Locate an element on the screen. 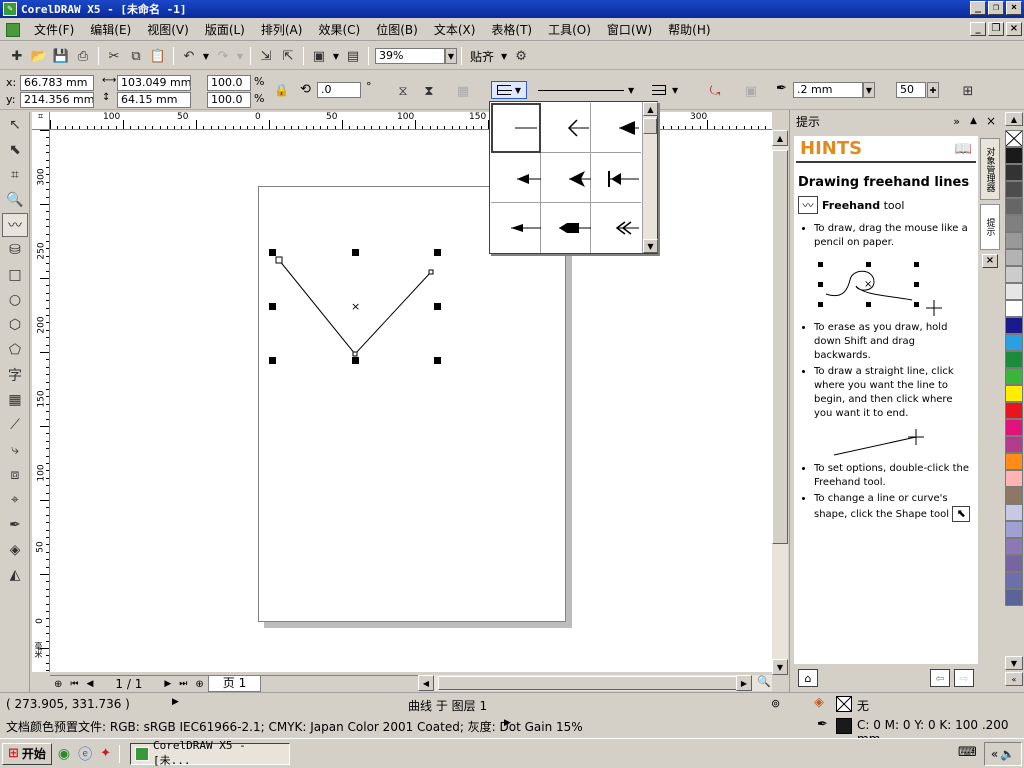 The width and height of the screenshot is (1024, 768). mirror-horizontal-icon: ⧖ is located at coordinates (403, 91).